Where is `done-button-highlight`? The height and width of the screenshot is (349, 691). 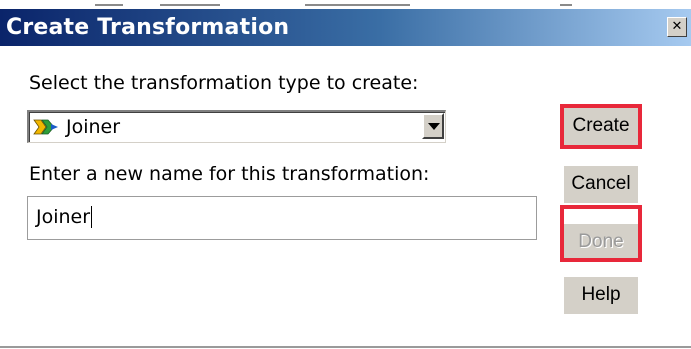 done-button-highlight is located at coordinates (601, 233).